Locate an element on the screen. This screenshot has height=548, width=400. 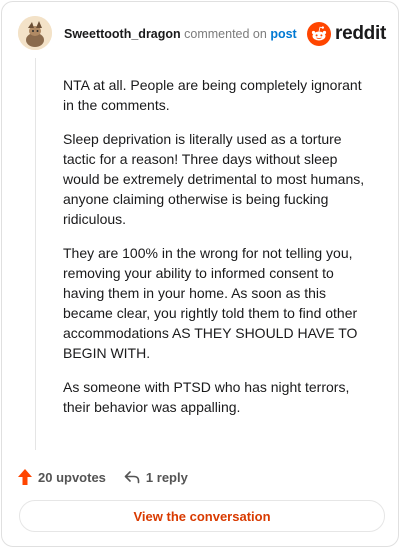
reddit-alien-icon is located at coordinates (319, 34).